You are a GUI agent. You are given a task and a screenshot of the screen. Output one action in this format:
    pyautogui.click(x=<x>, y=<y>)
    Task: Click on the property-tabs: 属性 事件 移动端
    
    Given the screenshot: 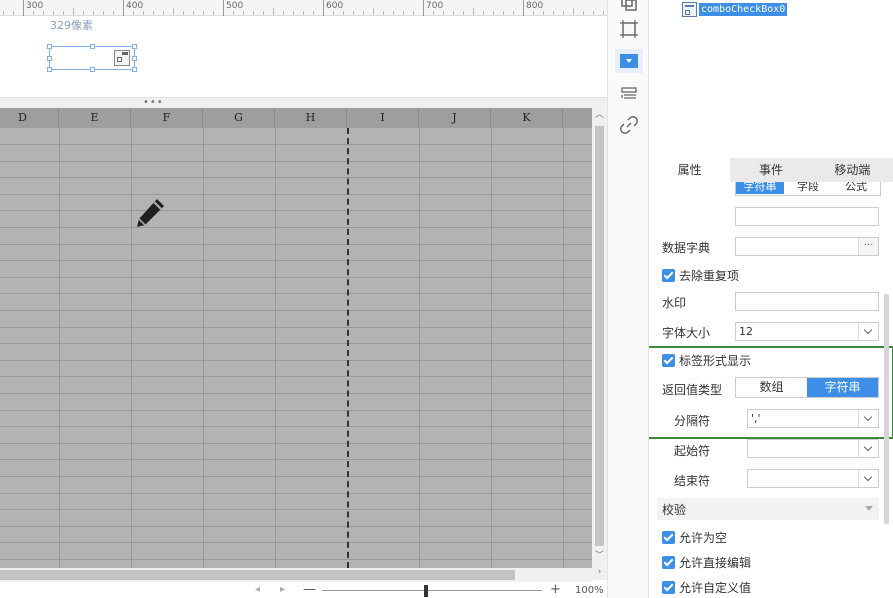 What is the action you would take?
    pyautogui.click(x=771, y=170)
    